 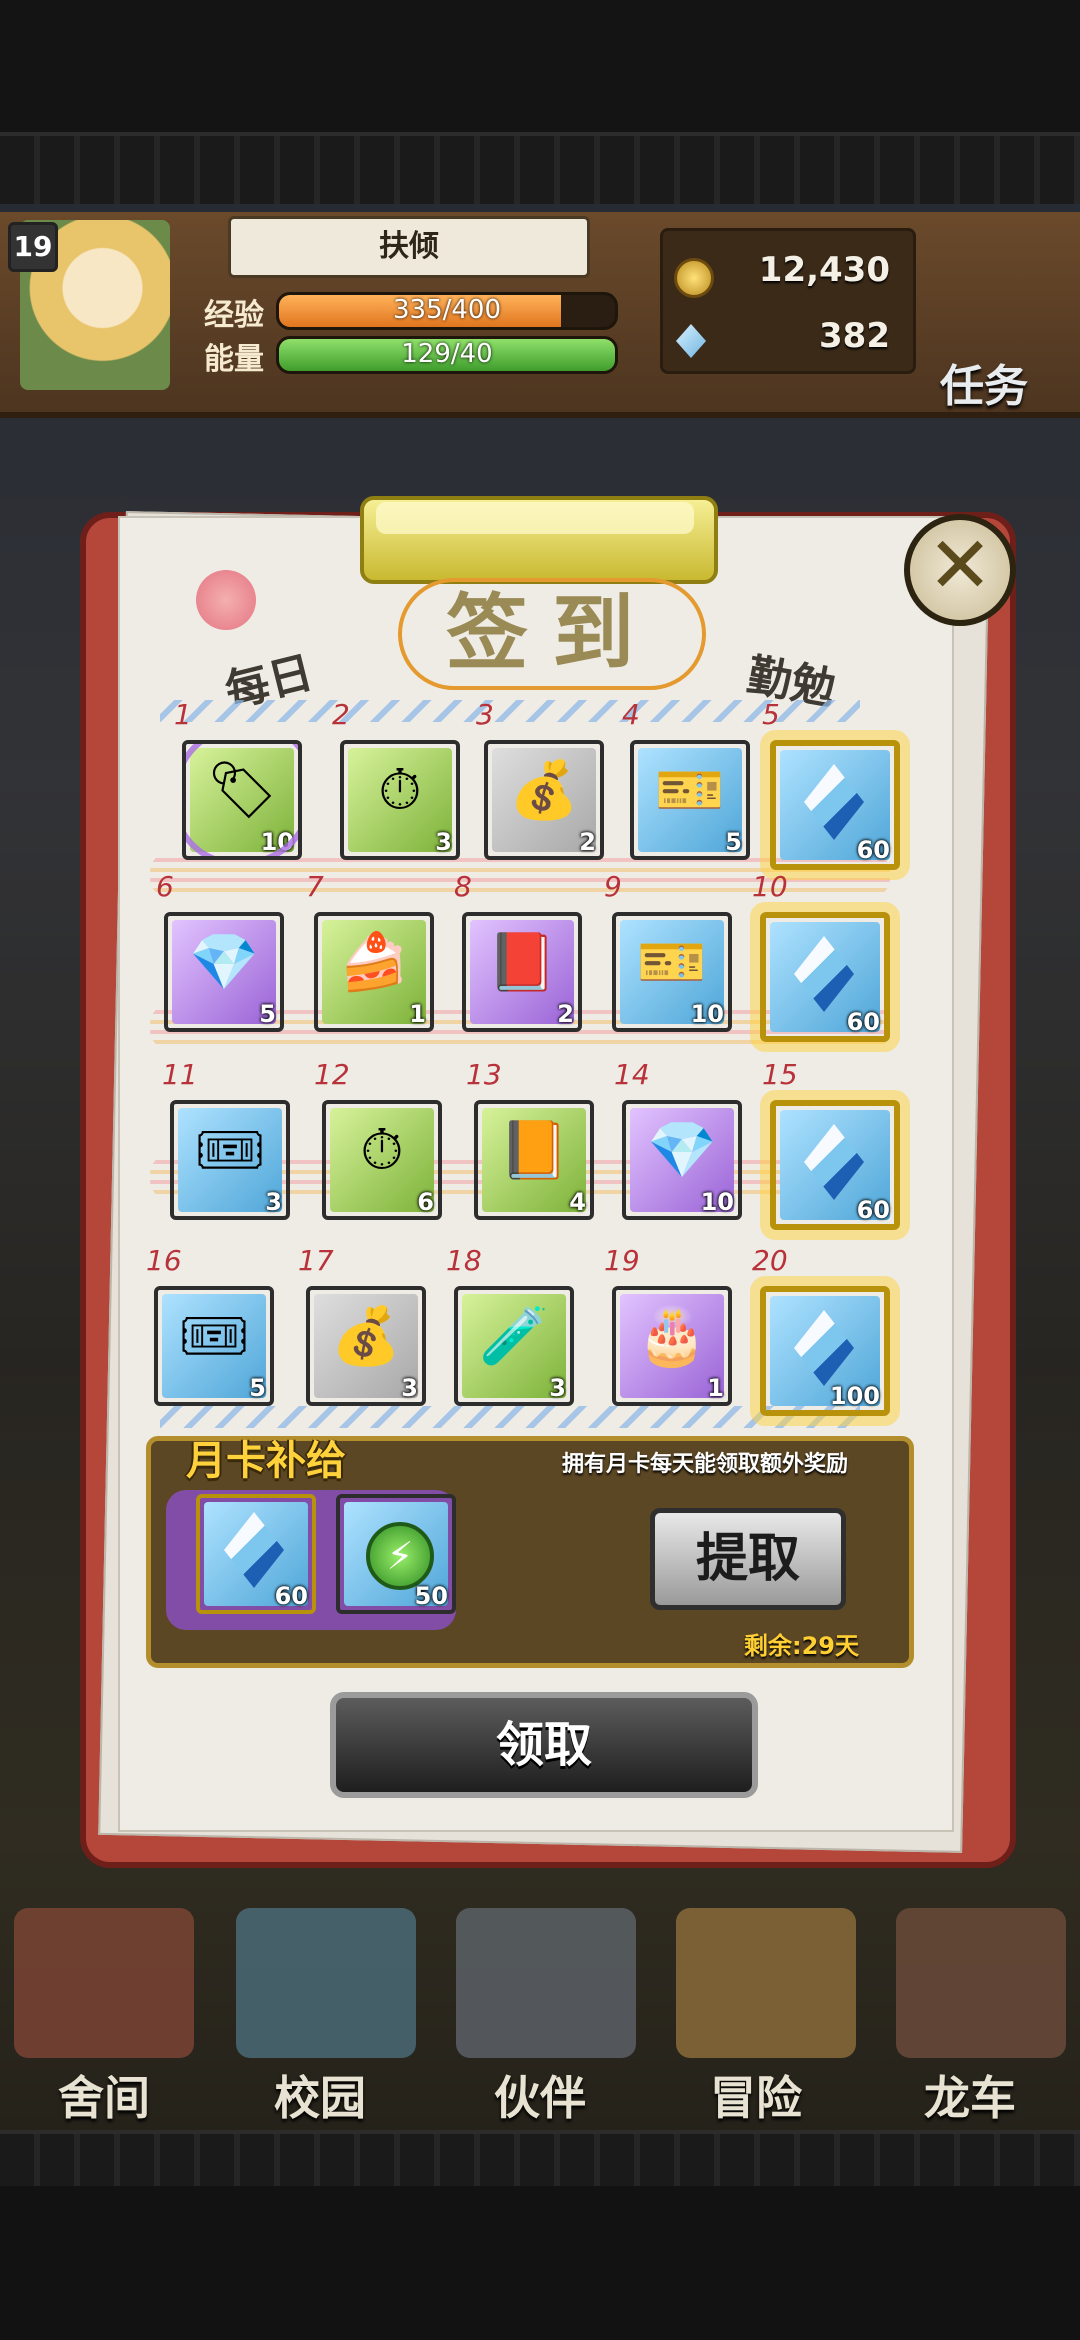 What do you see at coordinates (534, 1150) in the screenshot?
I see `reward-item-icon: 📙` at bounding box center [534, 1150].